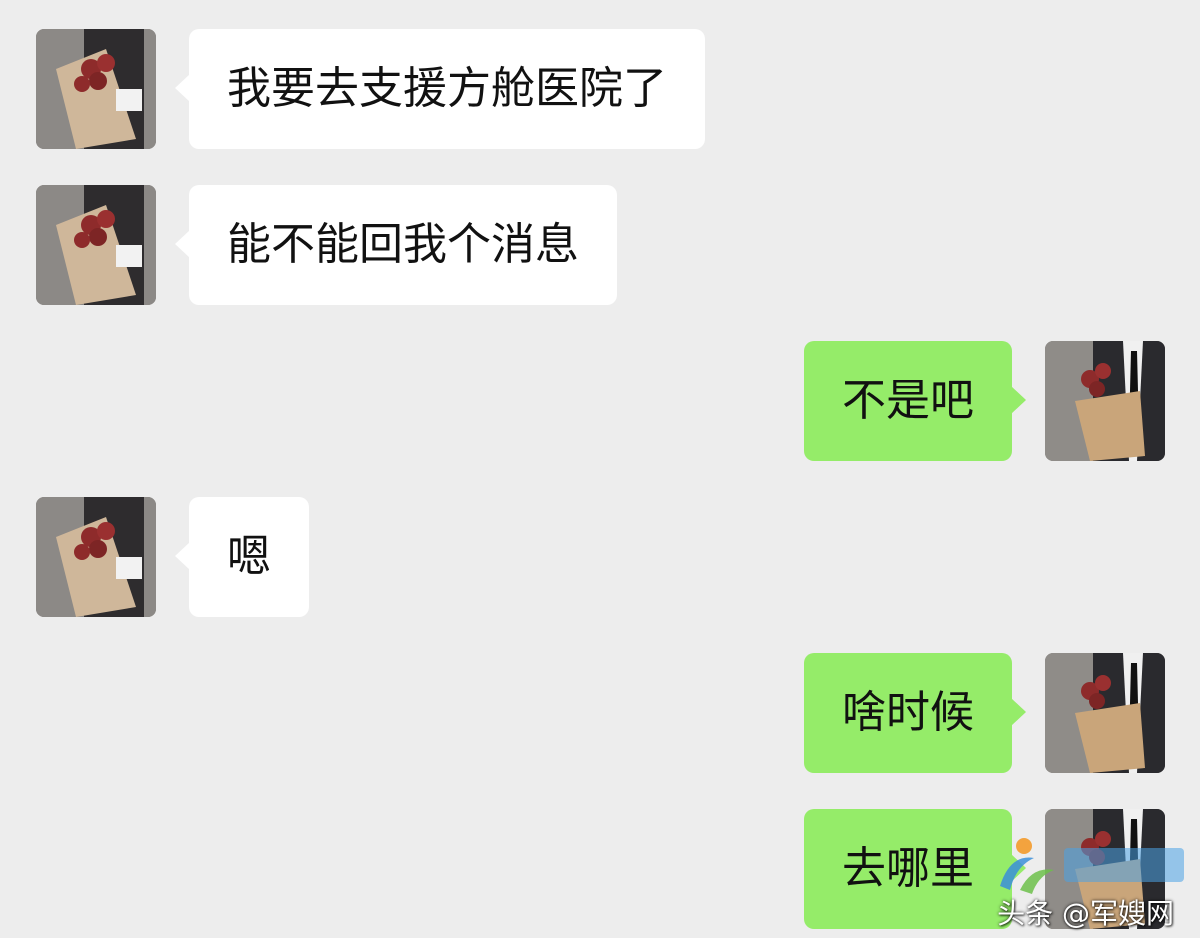  I want to click on watermark: 头条 @军嫂网, so click(1086, 884).